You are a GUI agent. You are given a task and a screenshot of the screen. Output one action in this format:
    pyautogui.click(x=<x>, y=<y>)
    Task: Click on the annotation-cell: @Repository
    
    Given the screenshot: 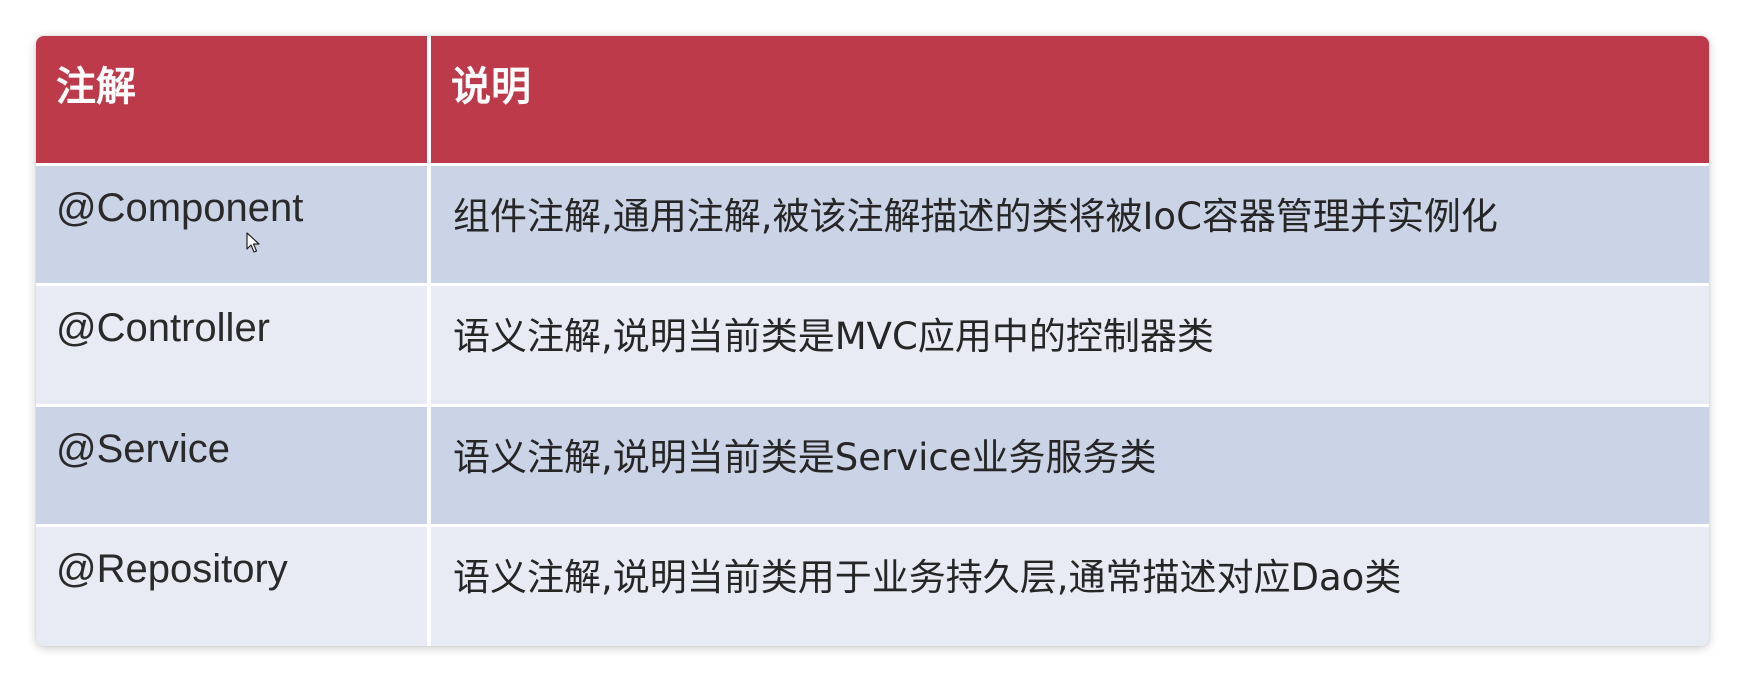 What is the action you would take?
    pyautogui.click(x=232, y=585)
    